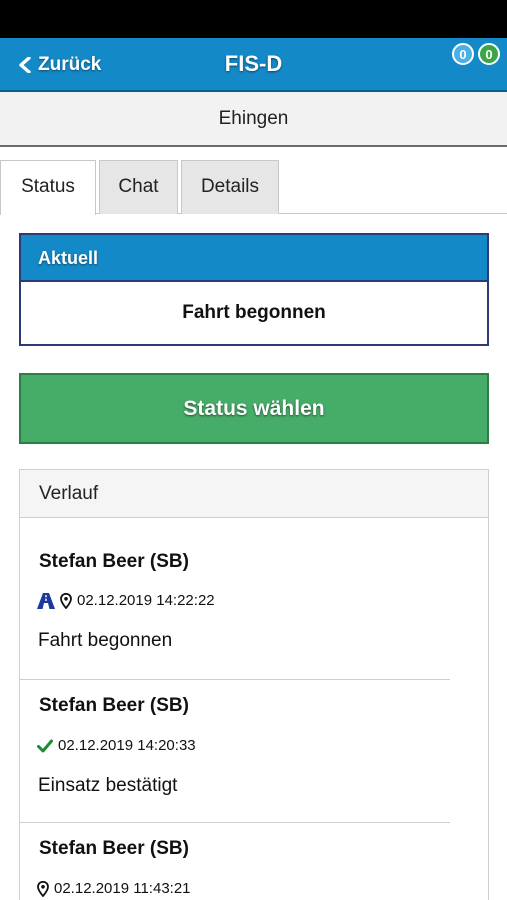 The height and width of the screenshot is (900, 507). Describe the element at coordinates (463, 54) in the screenshot. I see `notification-badge-blue: 0` at that location.